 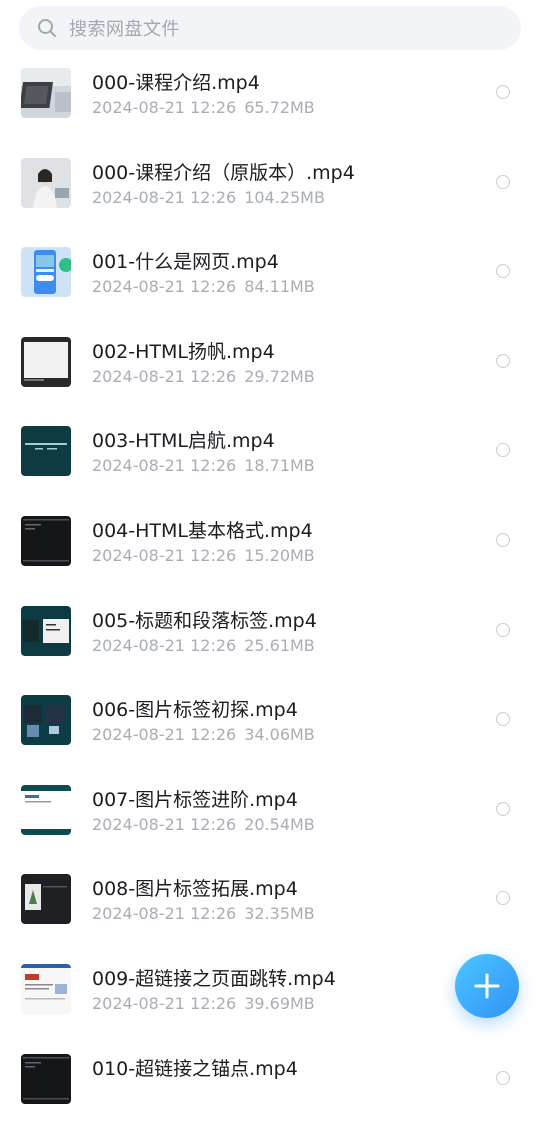 I want to click on file-row: 000-课程介绍.mp4 2024-08-21 12:26 65.72MB, so click(x=270, y=97).